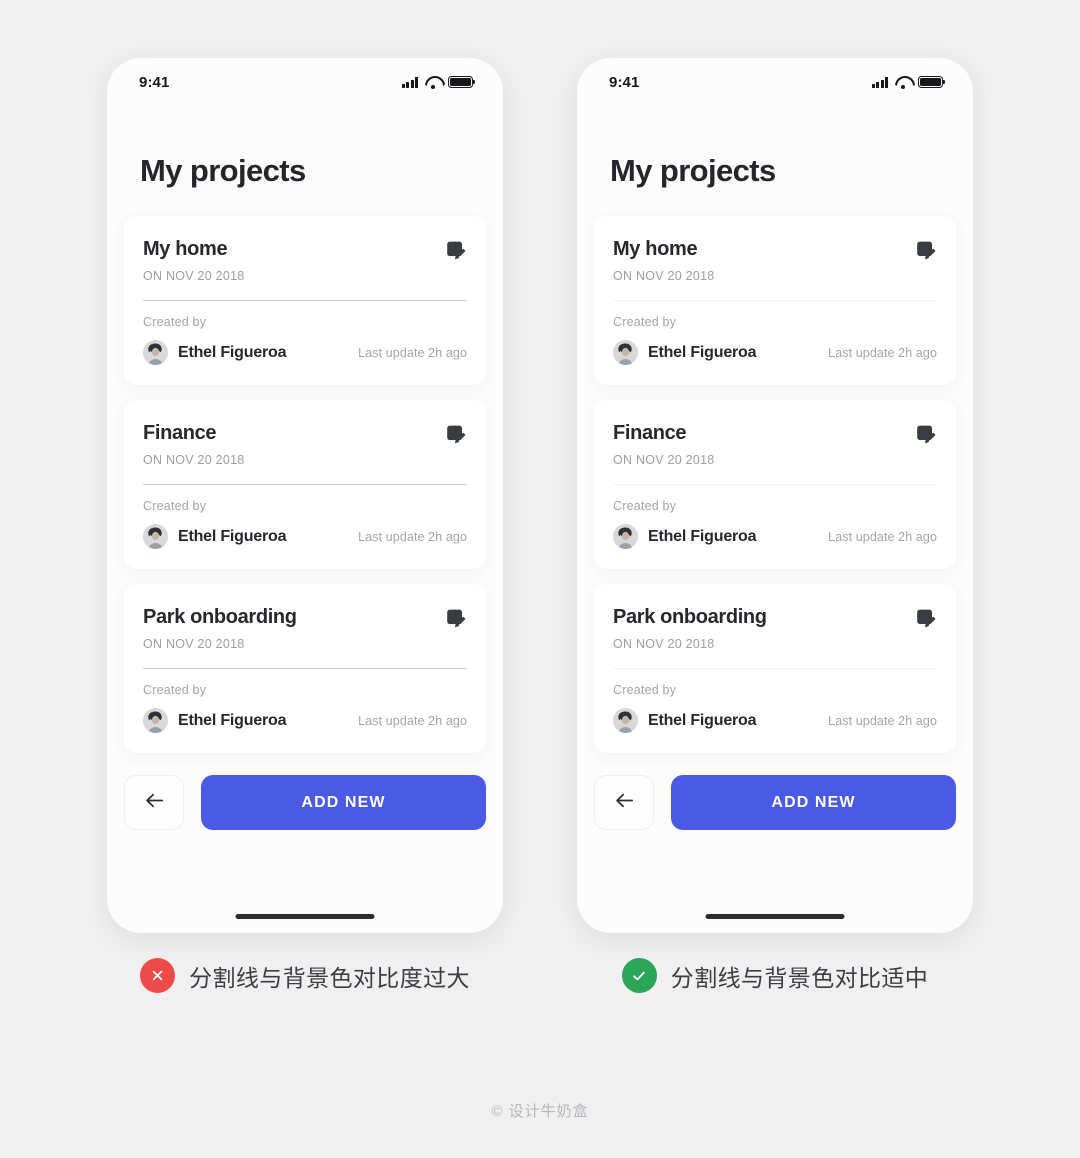 This screenshot has height=1158, width=1080. What do you see at coordinates (540, 975) in the screenshot?
I see `captions-row: 分割线与背景色对比度过大 分割线与背景色对比适中` at bounding box center [540, 975].